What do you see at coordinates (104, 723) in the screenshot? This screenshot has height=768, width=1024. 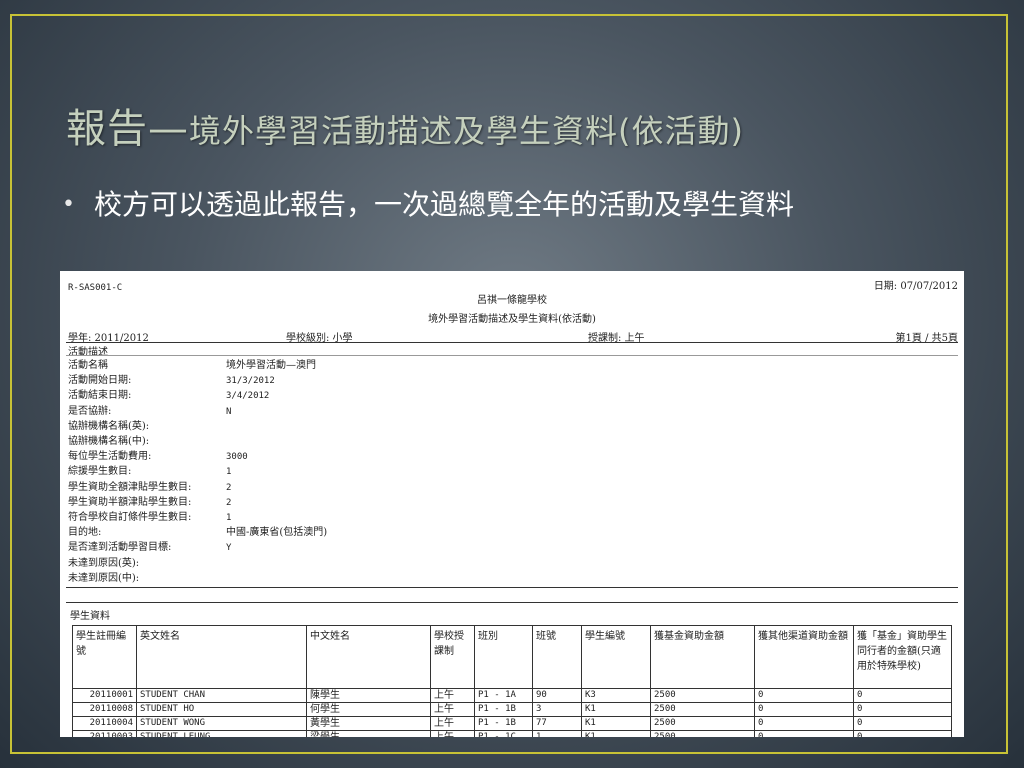 I see `table-cell: 20110004` at bounding box center [104, 723].